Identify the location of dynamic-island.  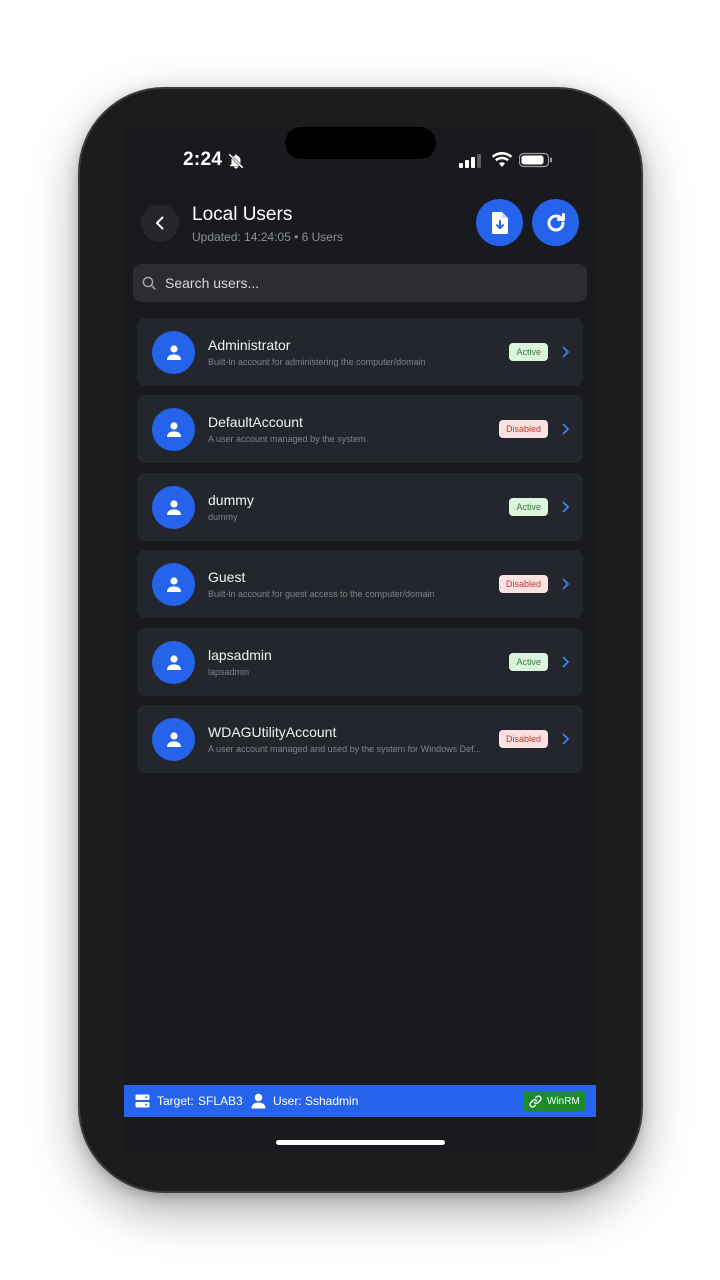
(360, 143).